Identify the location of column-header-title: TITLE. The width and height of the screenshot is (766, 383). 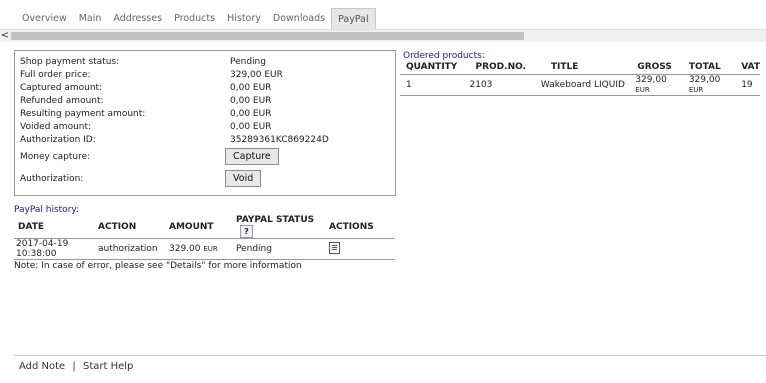
(564, 66).